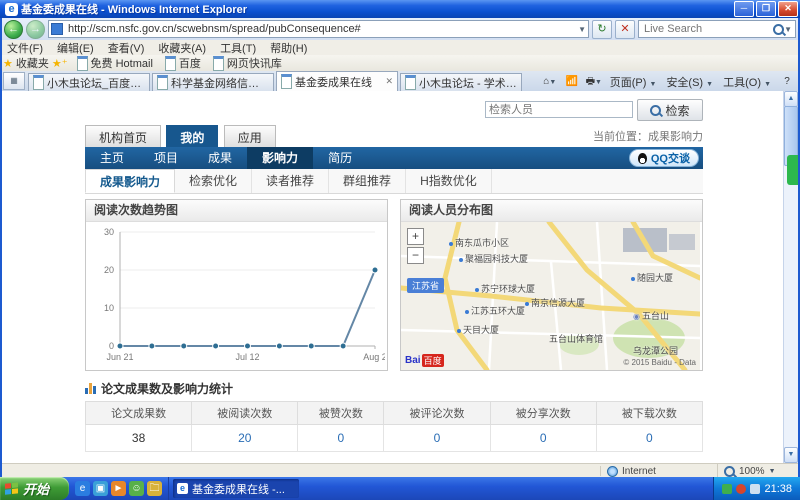 Image resolution: width=800 pixels, height=500 pixels. Describe the element at coordinates (651, 315) in the screenshot. I see `map-label: 五台山` at that location.